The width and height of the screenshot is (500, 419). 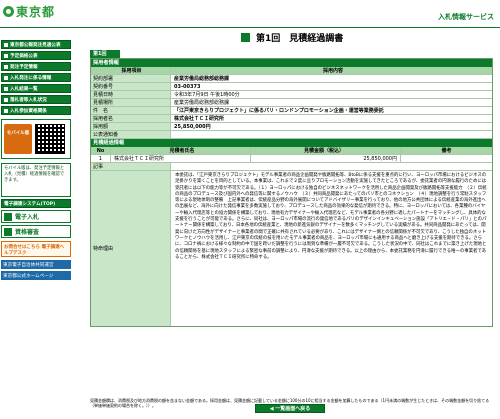 What do you see at coordinates (24, 56) in the screenshot?
I see `sidebar-item-label: 予定価格公表` at bounding box center [24, 56].